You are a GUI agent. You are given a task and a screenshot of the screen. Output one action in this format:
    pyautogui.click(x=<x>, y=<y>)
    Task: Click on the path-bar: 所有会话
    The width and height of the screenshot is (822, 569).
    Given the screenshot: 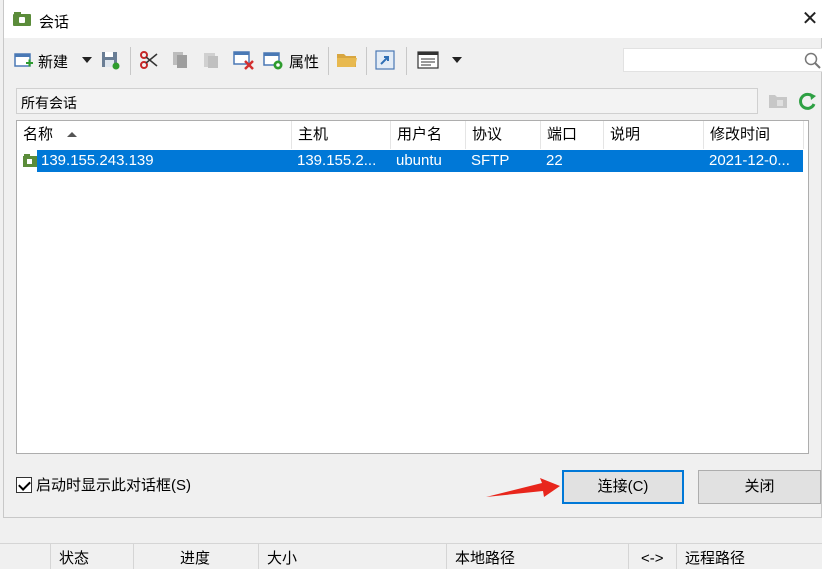 What is the action you would take?
    pyautogui.click(x=387, y=101)
    